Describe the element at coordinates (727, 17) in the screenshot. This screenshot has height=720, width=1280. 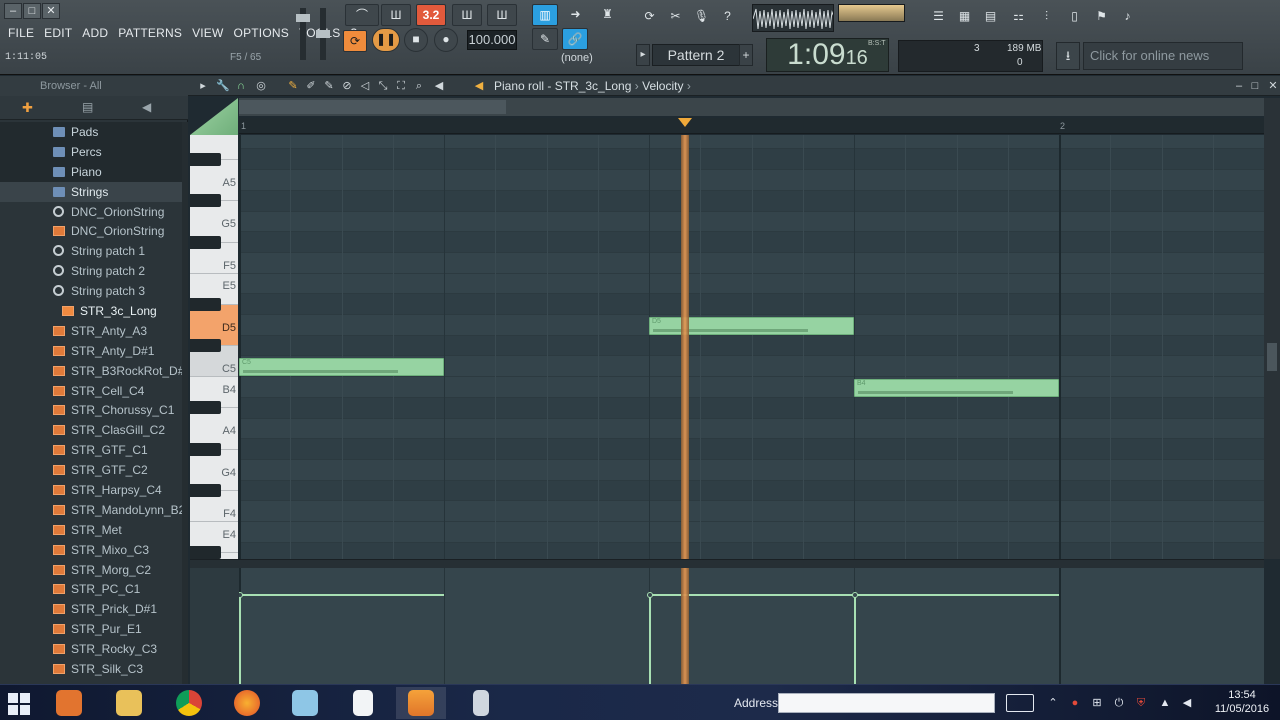
I see `help-icon: ?` at that location.